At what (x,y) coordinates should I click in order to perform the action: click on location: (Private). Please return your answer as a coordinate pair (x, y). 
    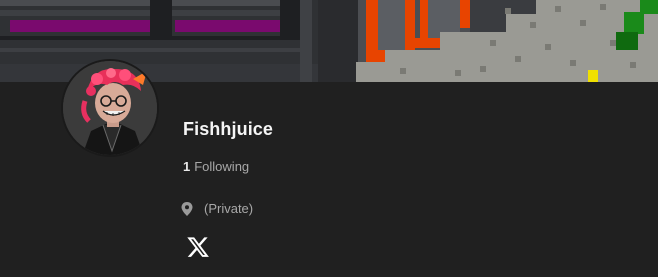
    Looking at the image, I should click on (217, 208).